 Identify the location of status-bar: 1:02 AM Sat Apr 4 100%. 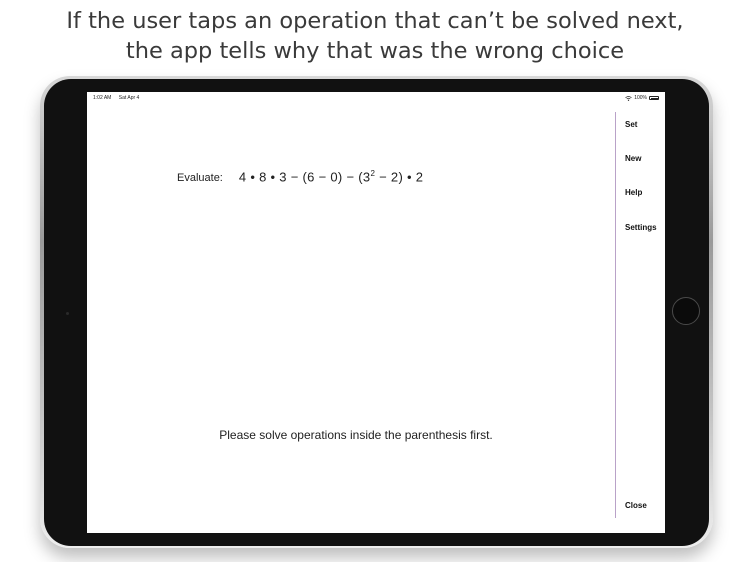
(376, 97).